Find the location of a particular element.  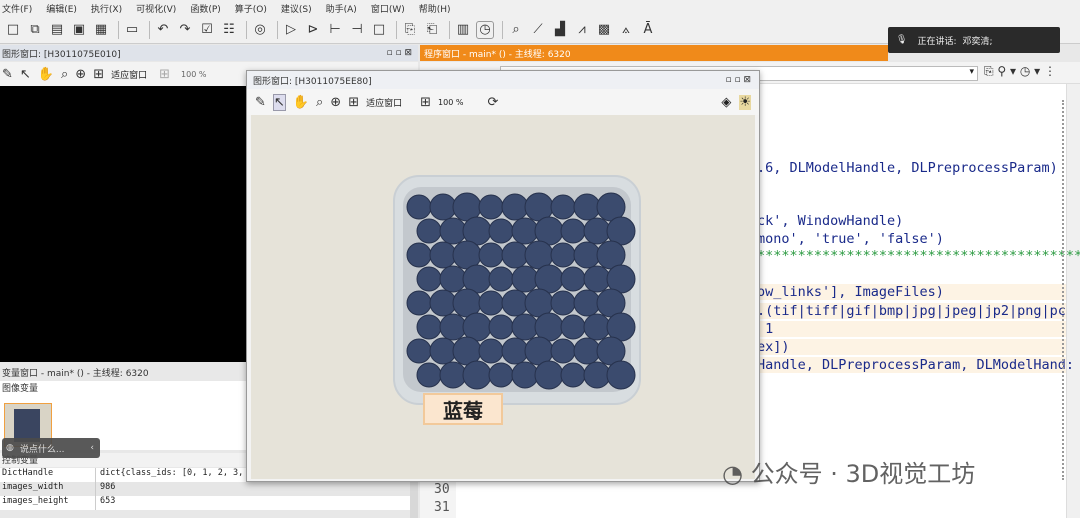

chevron-down-icon: ▾ is located at coordinates (971, 72).